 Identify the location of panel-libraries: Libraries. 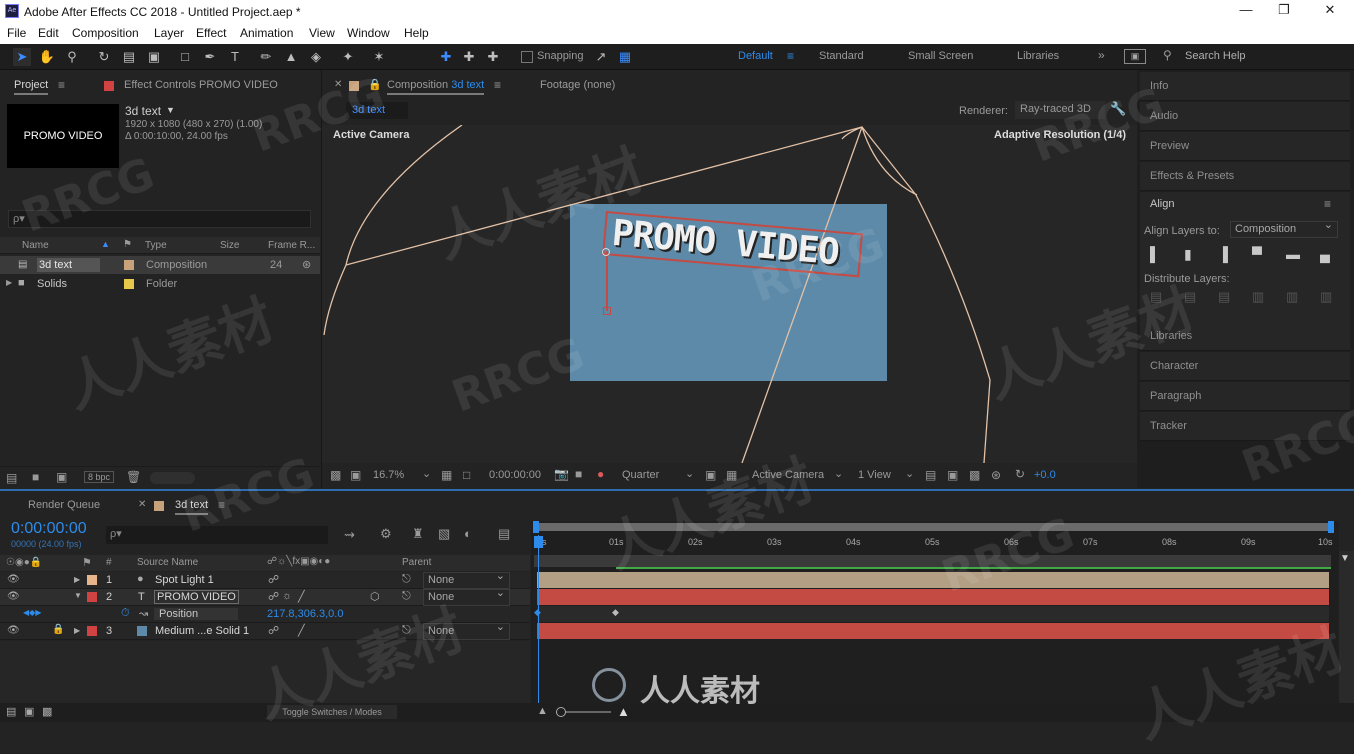
(1245, 336).